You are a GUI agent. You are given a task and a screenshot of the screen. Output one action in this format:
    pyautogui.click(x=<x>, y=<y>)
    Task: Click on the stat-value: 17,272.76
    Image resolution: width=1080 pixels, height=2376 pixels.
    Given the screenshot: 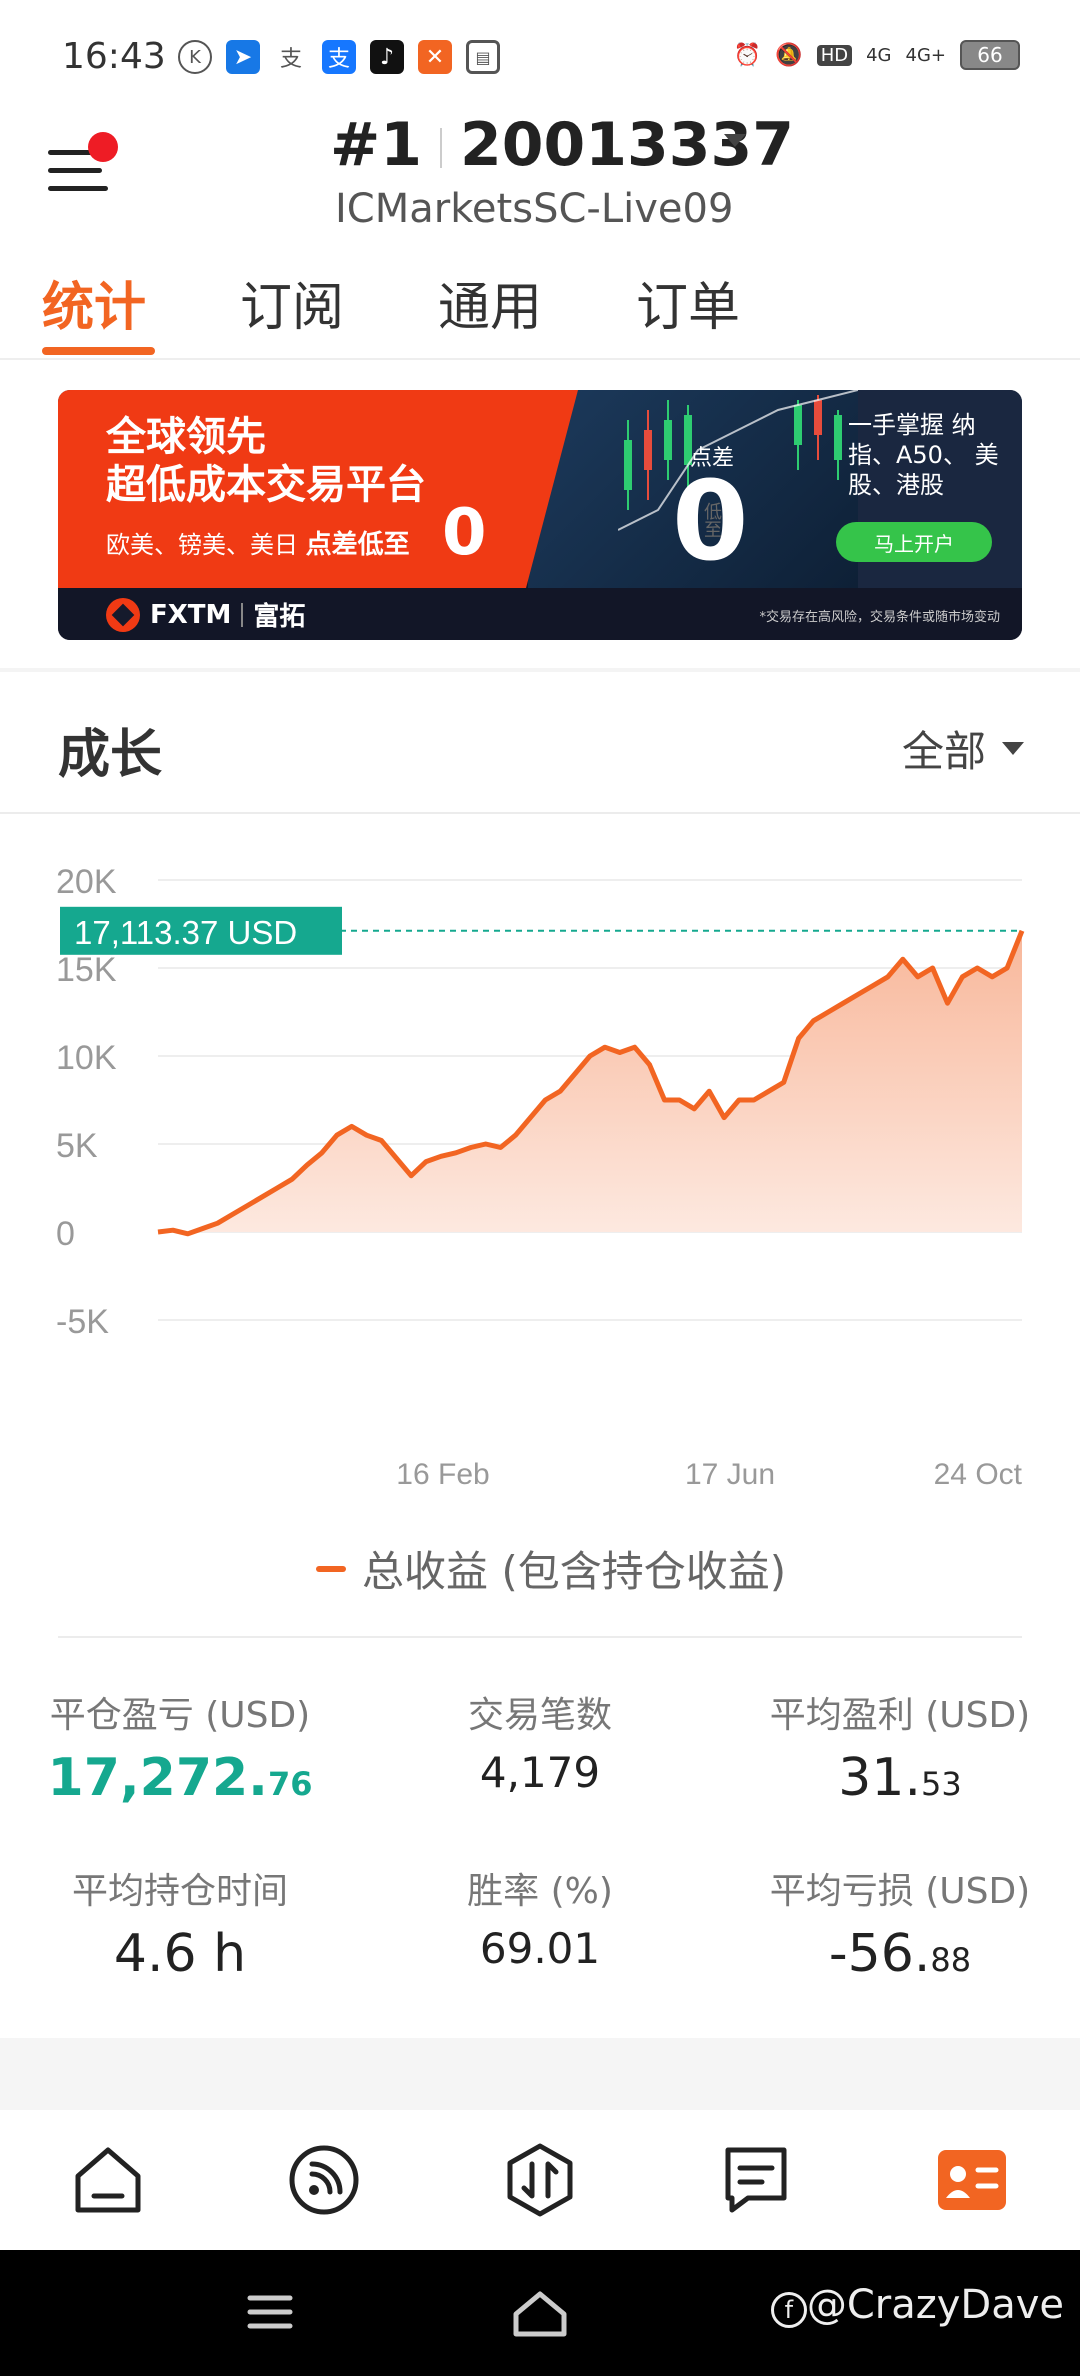 What is the action you would take?
    pyautogui.click(x=180, y=1778)
    